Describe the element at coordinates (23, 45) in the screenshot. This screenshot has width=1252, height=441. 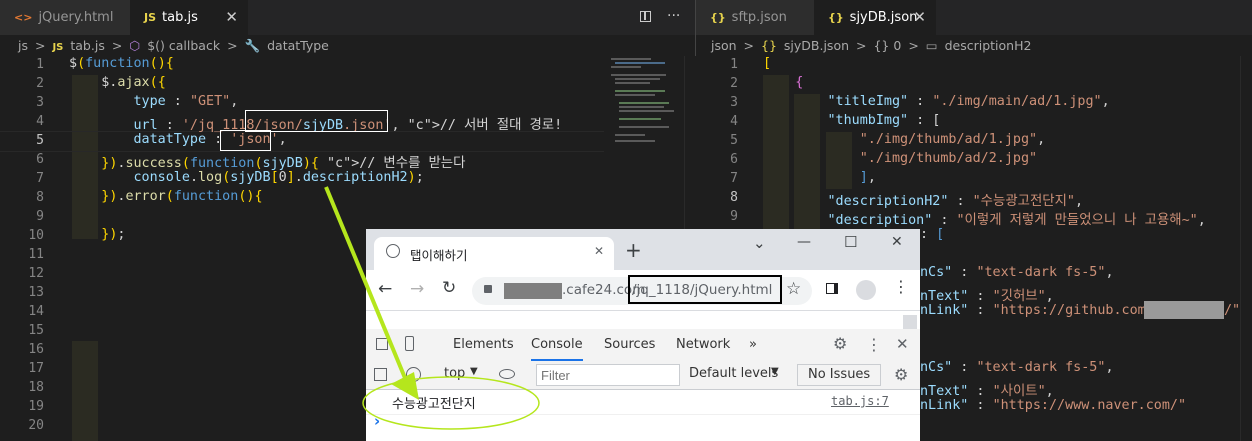
I see `breadcrumb-item: js` at that location.